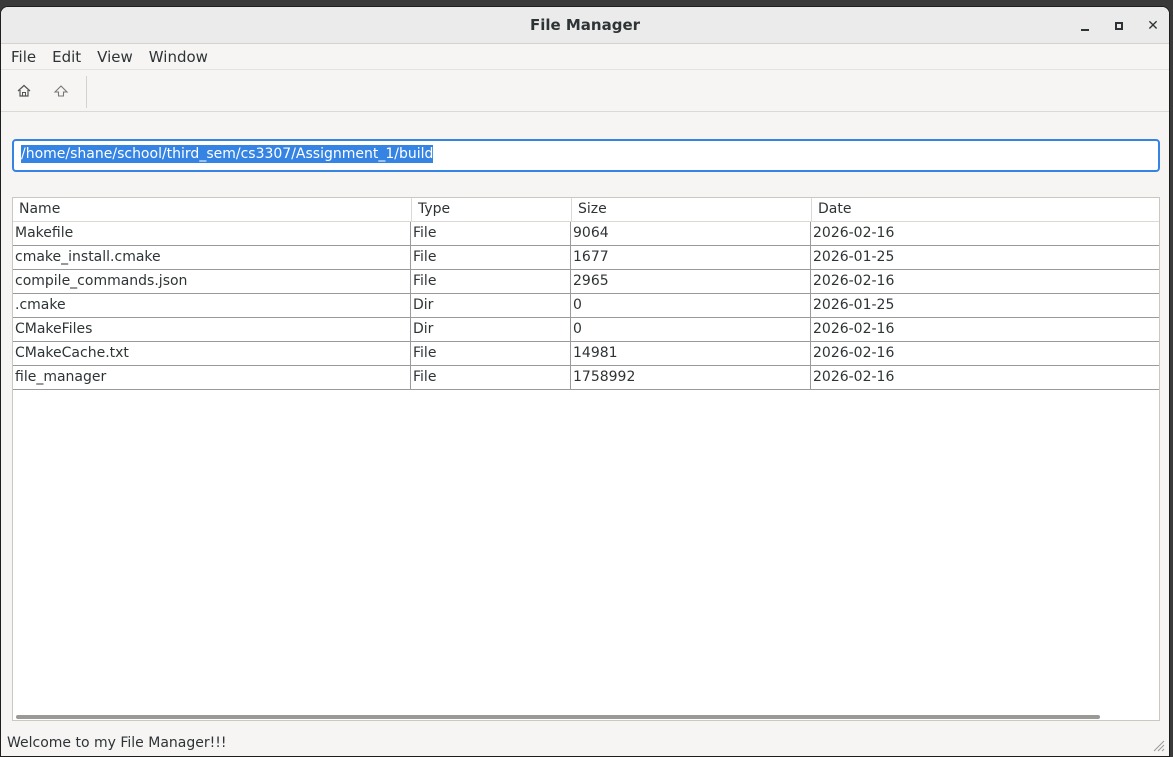 This screenshot has width=1173, height=757. What do you see at coordinates (558, 717) in the screenshot?
I see `horizontal-scrollbar` at bounding box center [558, 717].